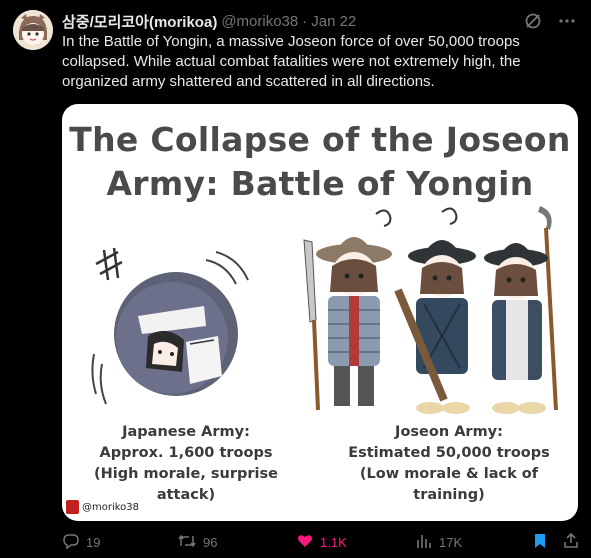 This screenshot has height=558, width=591. What do you see at coordinates (170, 326) in the screenshot?
I see `japanese-soldier-illustration` at bounding box center [170, 326].